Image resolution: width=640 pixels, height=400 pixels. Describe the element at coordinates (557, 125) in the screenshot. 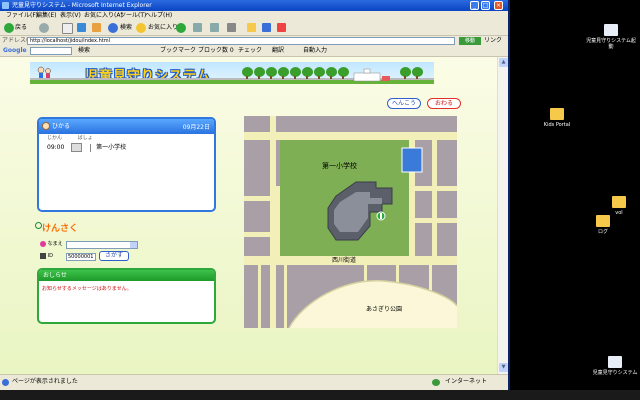

I see `desktop-icon-label: Kids Portal` at that location.